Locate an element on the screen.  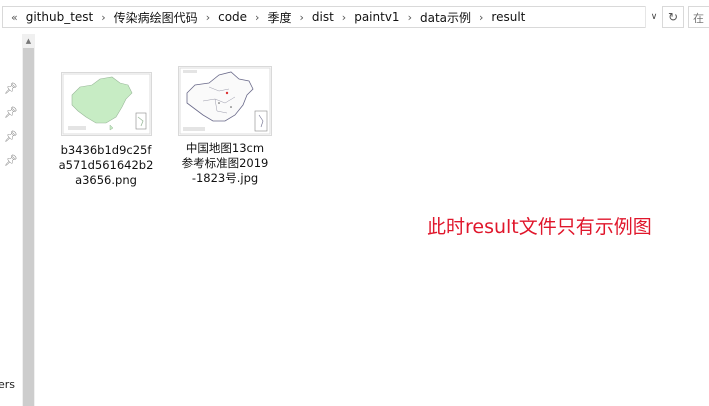
breadcrumb-code-folder: 传染病绘图代码 is located at coordinates (156, 17).